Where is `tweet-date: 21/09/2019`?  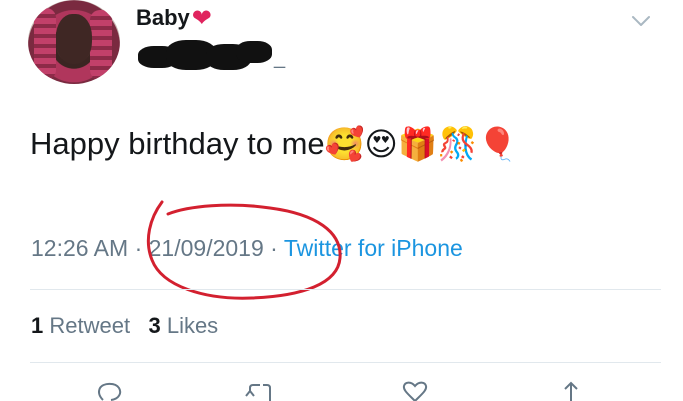
tweet-date: 21/09/2019 is located at coordinates (206, 248).